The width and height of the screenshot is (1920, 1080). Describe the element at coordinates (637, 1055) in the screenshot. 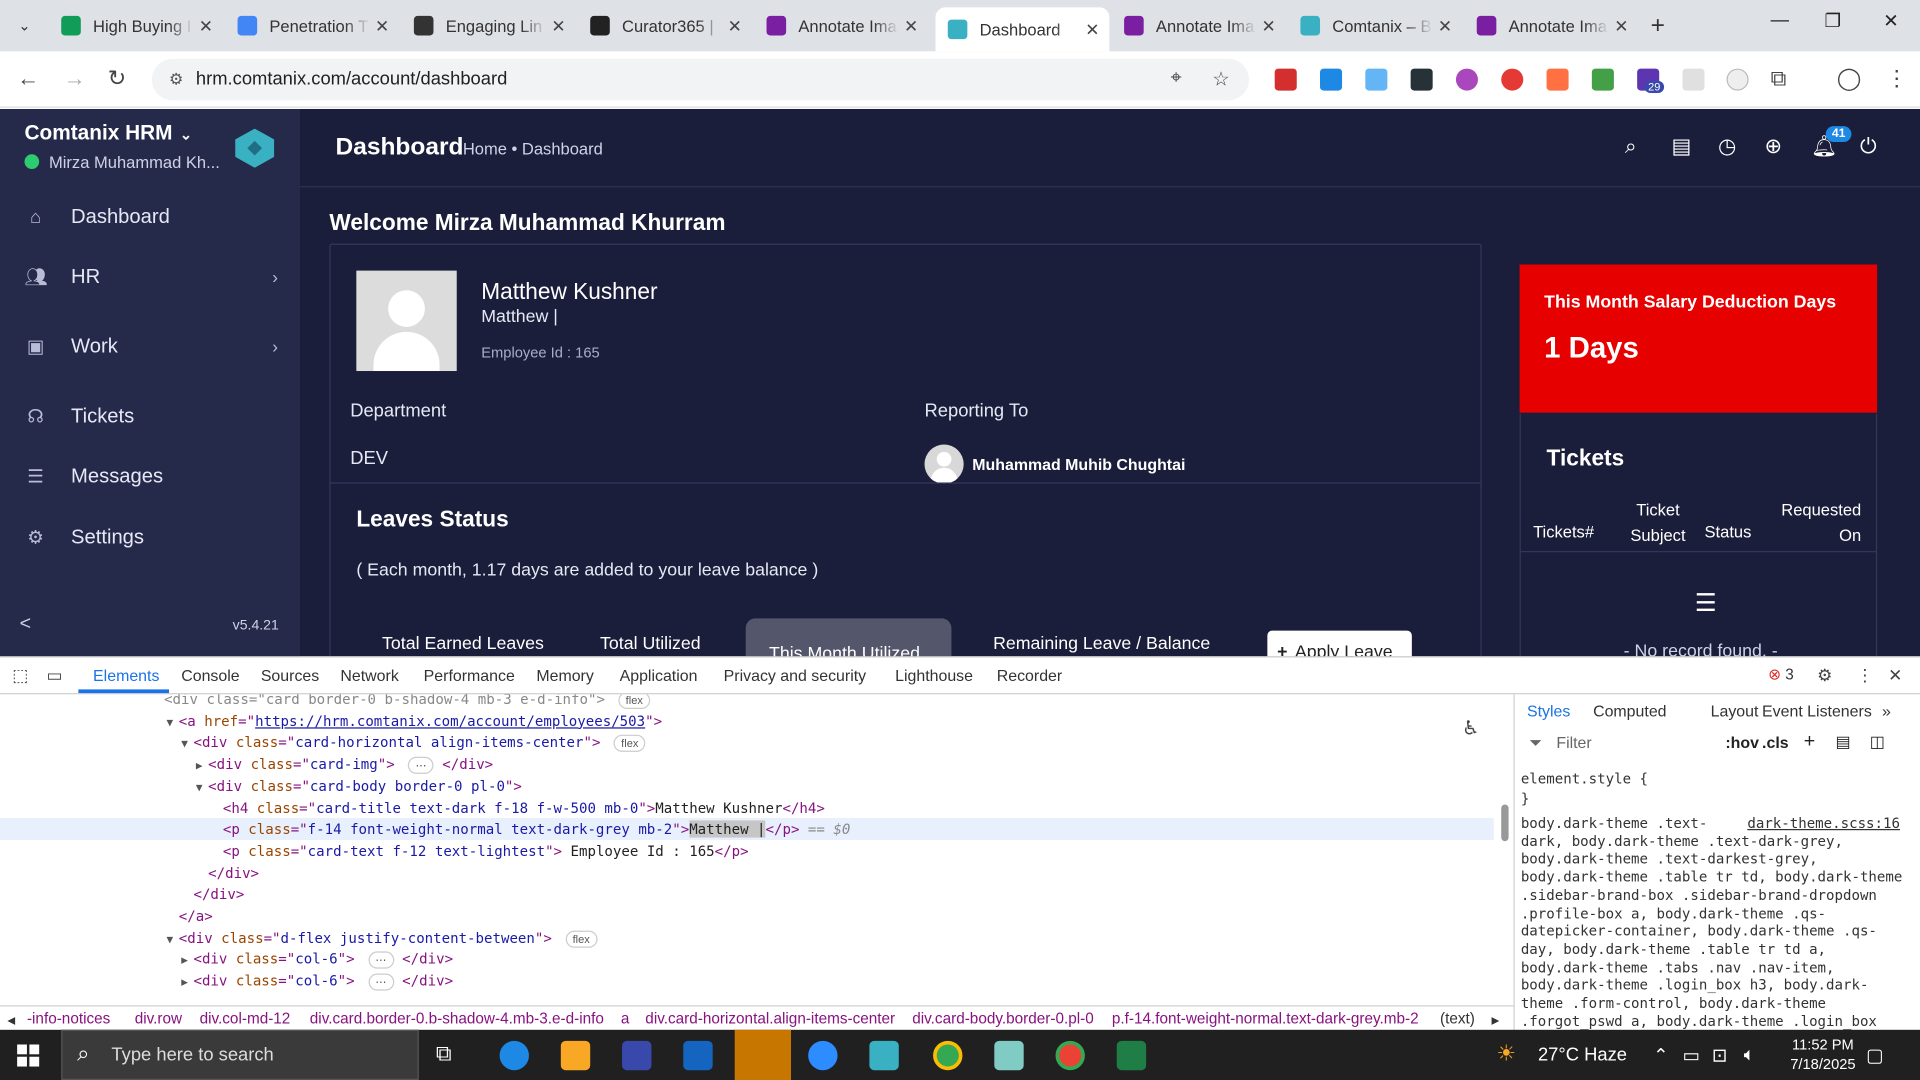

I see `store-icon` at that location.